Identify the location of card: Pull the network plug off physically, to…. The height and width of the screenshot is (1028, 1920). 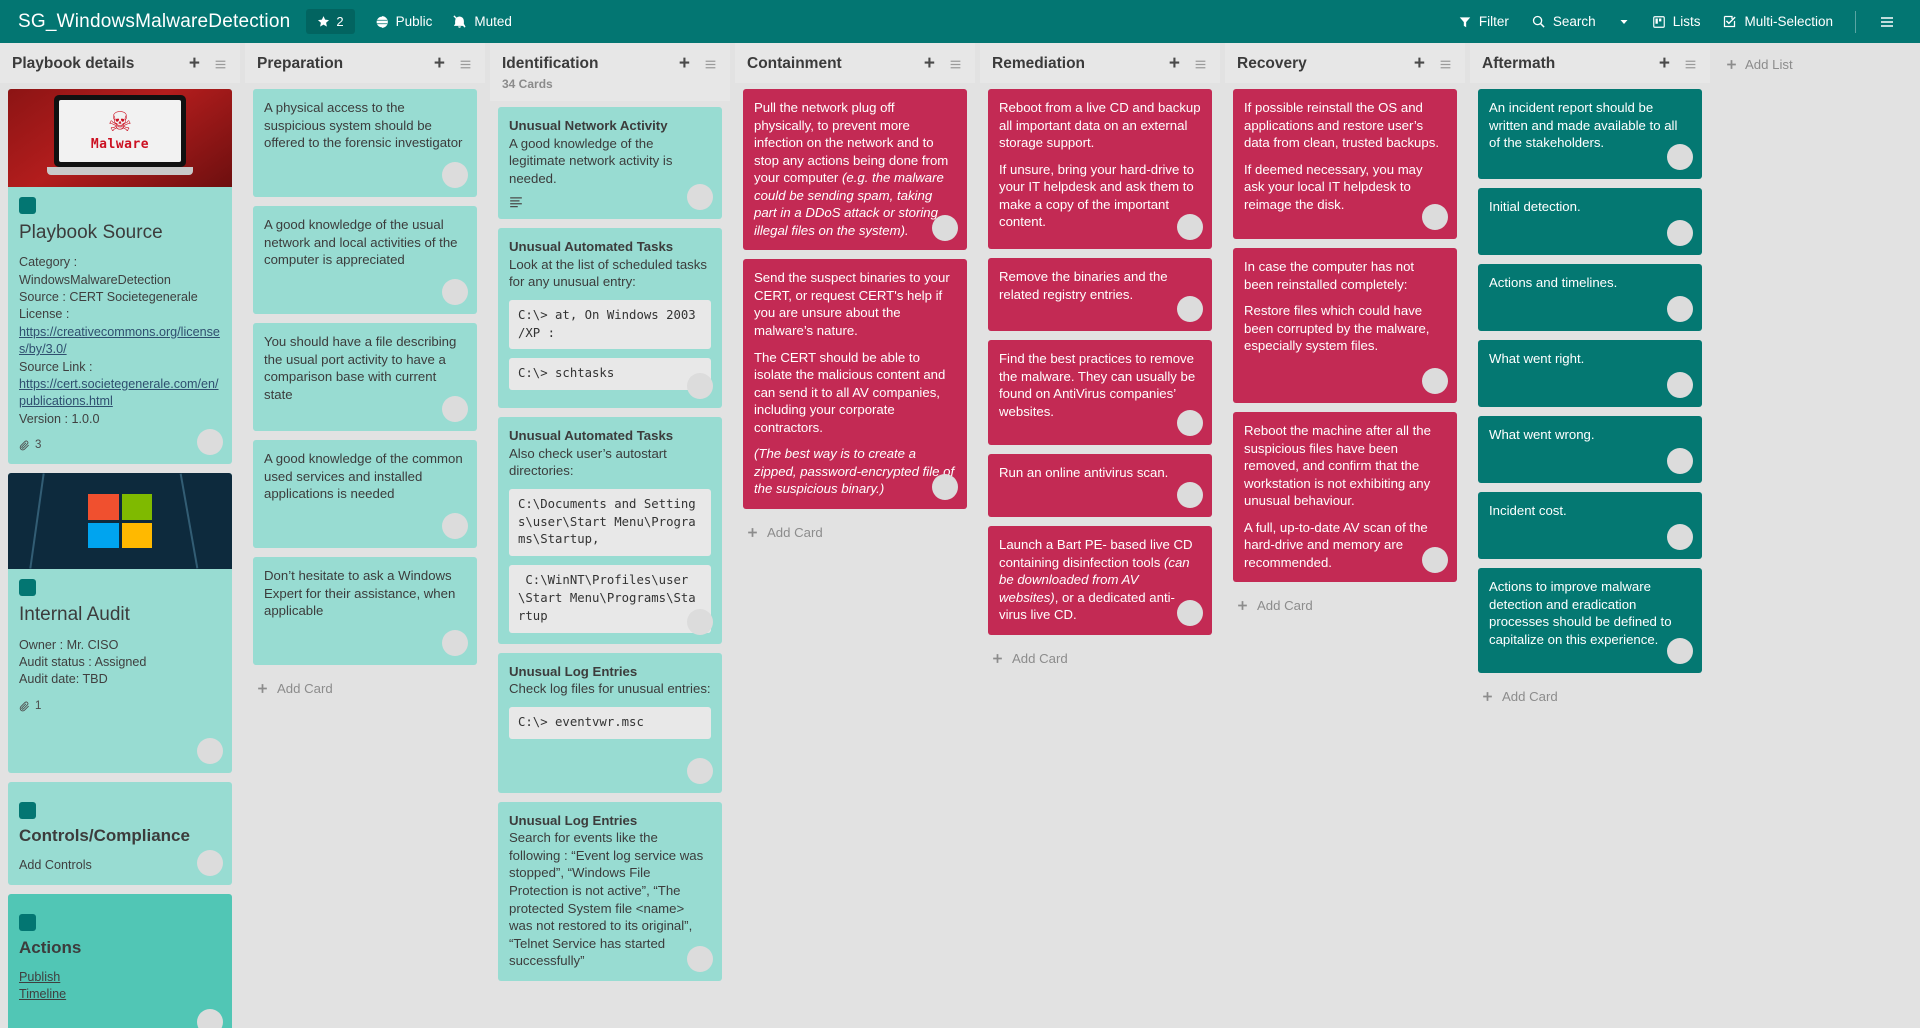
(855, 170).